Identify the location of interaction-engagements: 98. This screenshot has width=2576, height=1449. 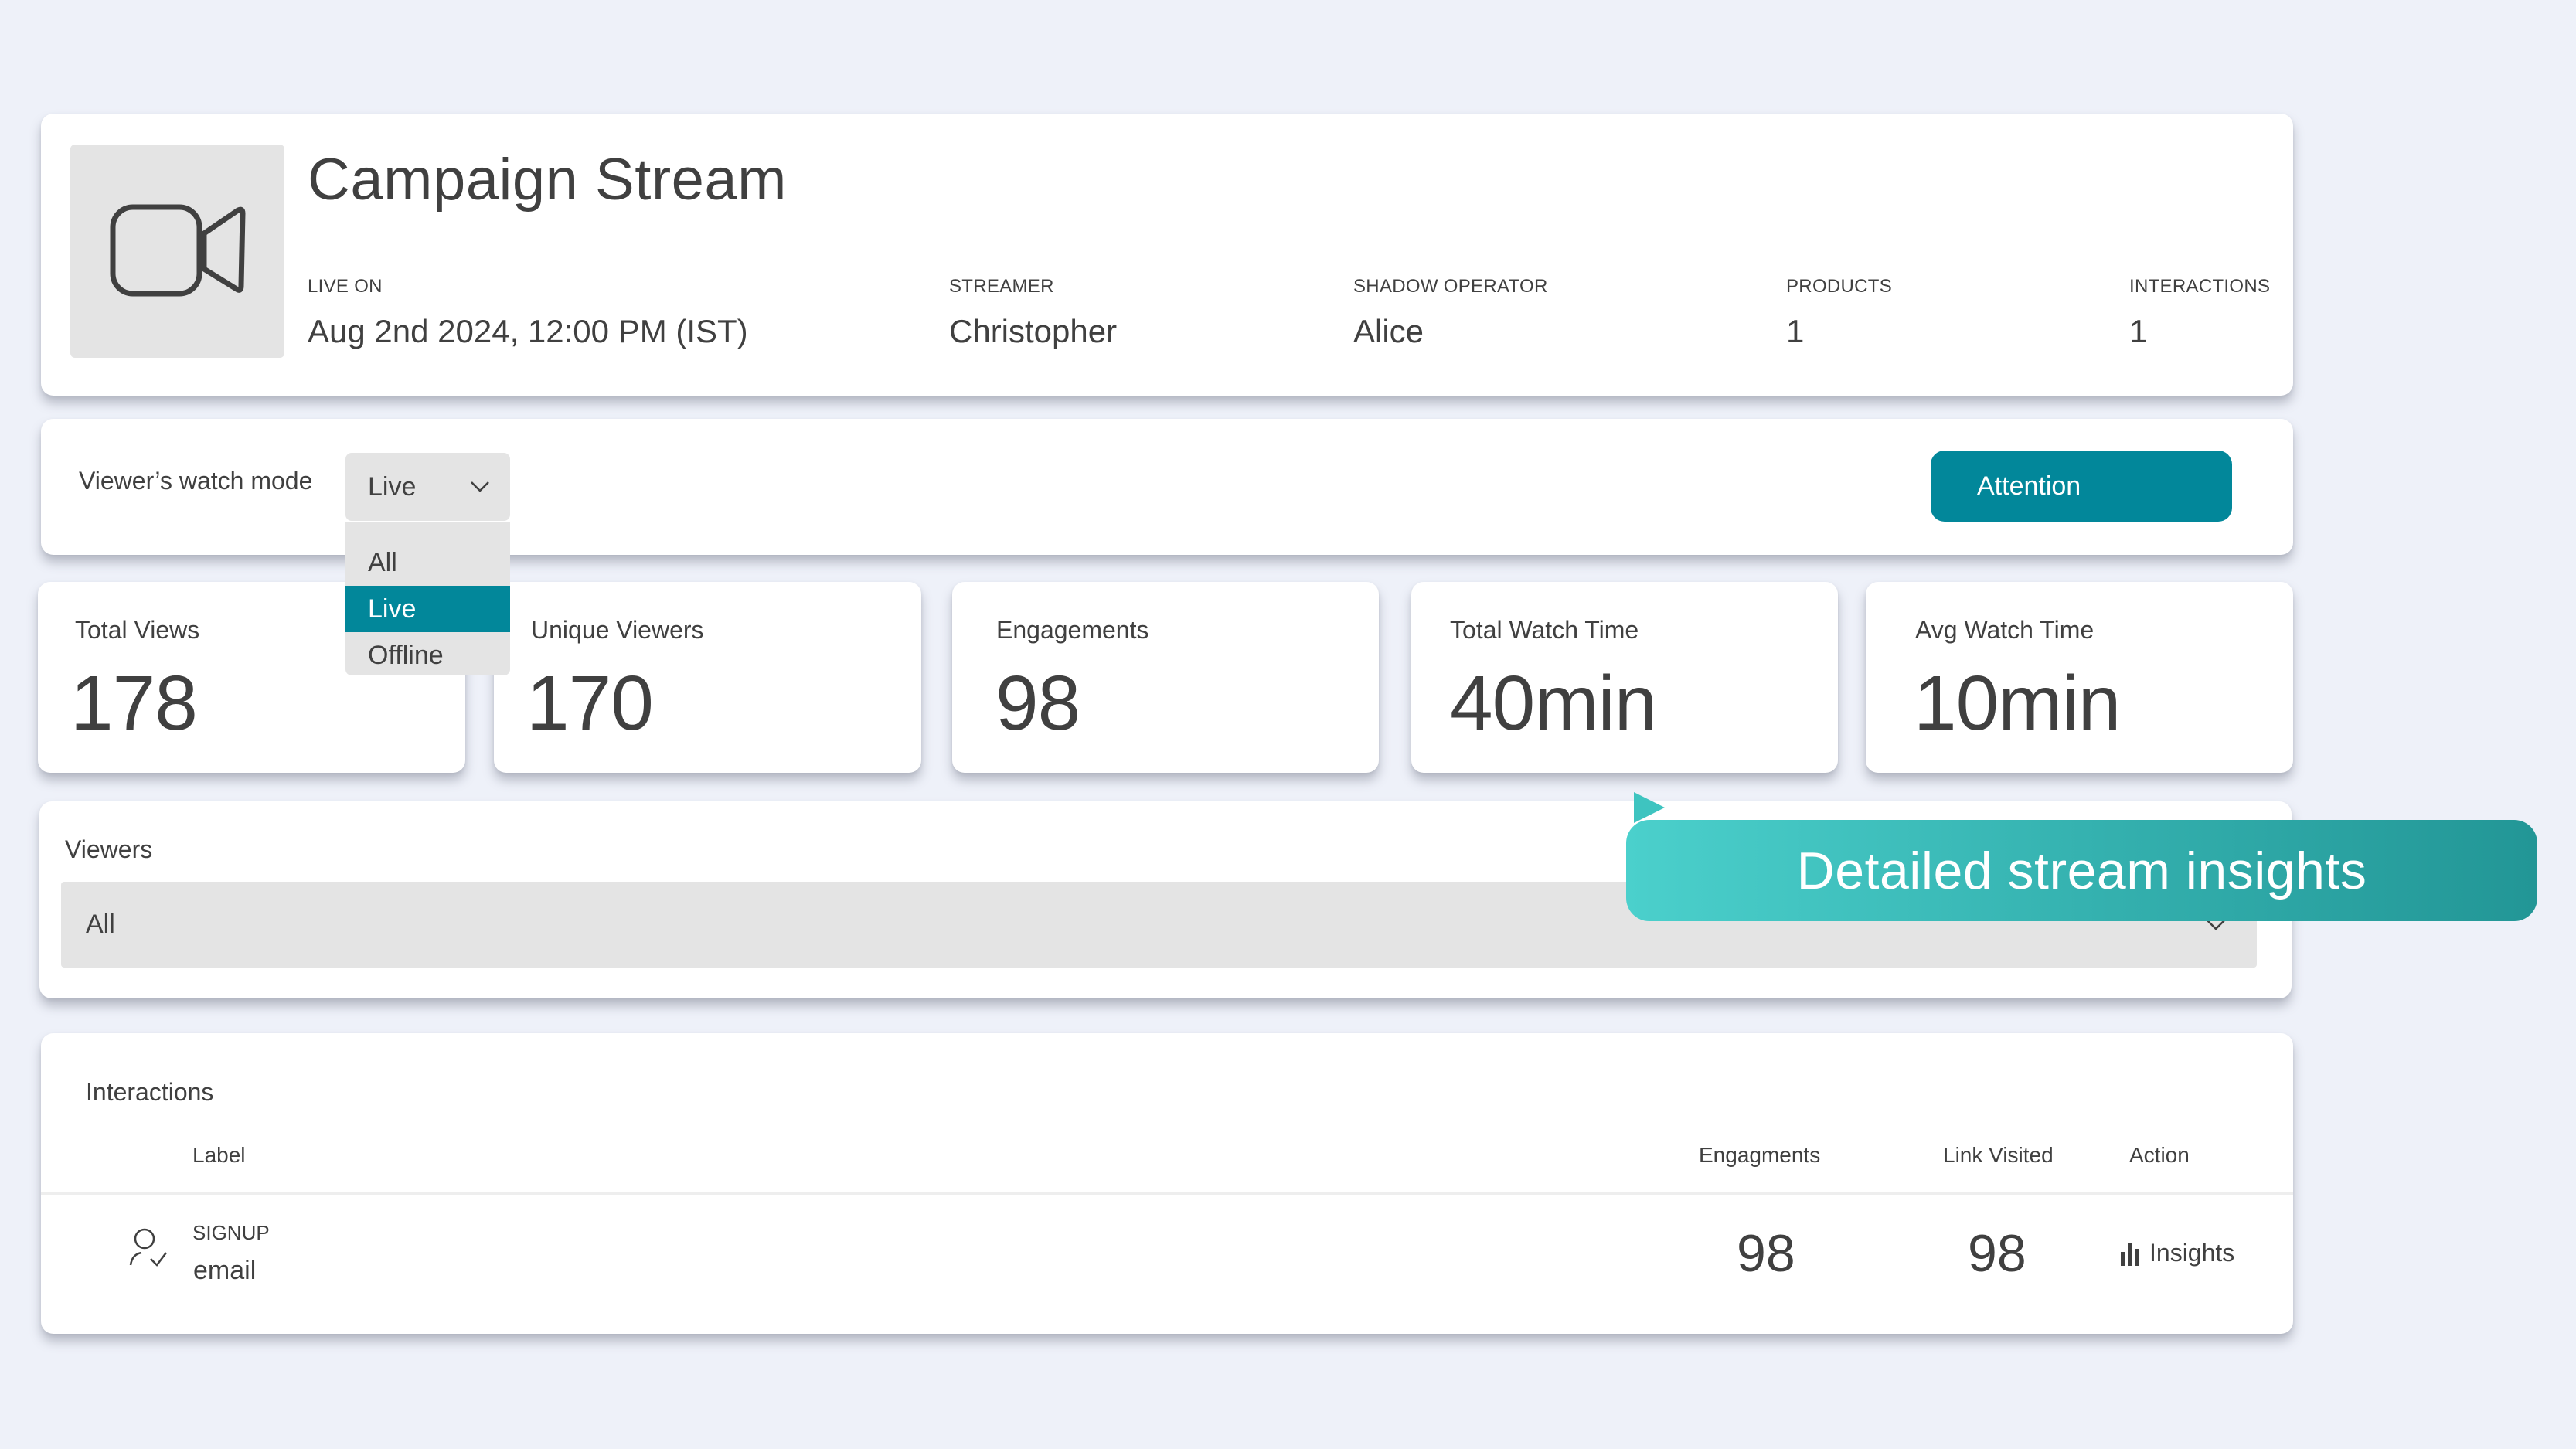
(1766, 1254).